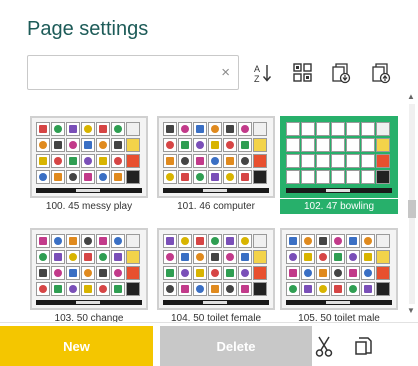 The width and height of the screenshot is (418, 366). Describe the element at coordinates (124, 73) in the screenshot. I see `search-input` at that location.